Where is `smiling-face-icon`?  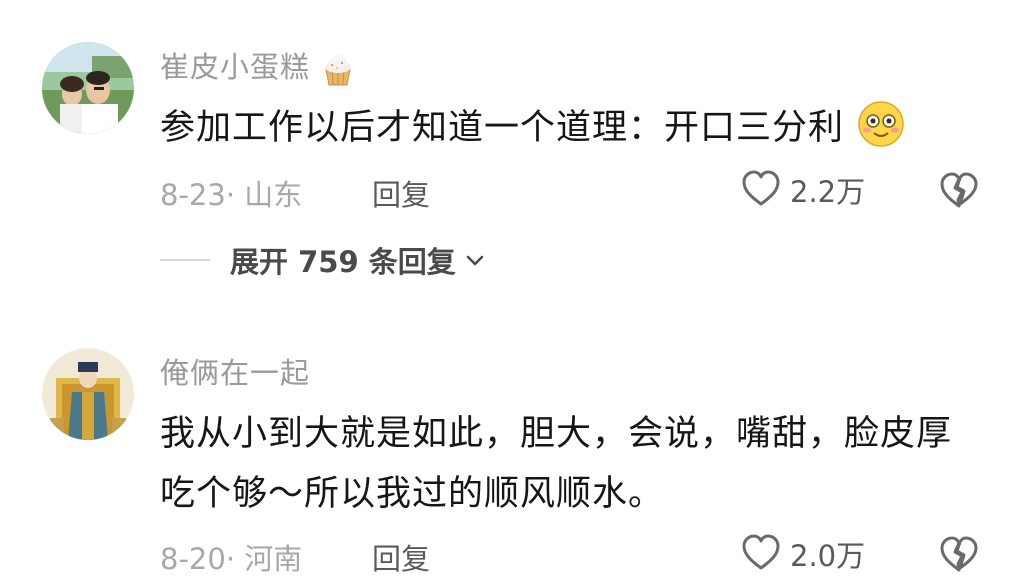 smiling-face-icon is located at coordinates (881, 129).